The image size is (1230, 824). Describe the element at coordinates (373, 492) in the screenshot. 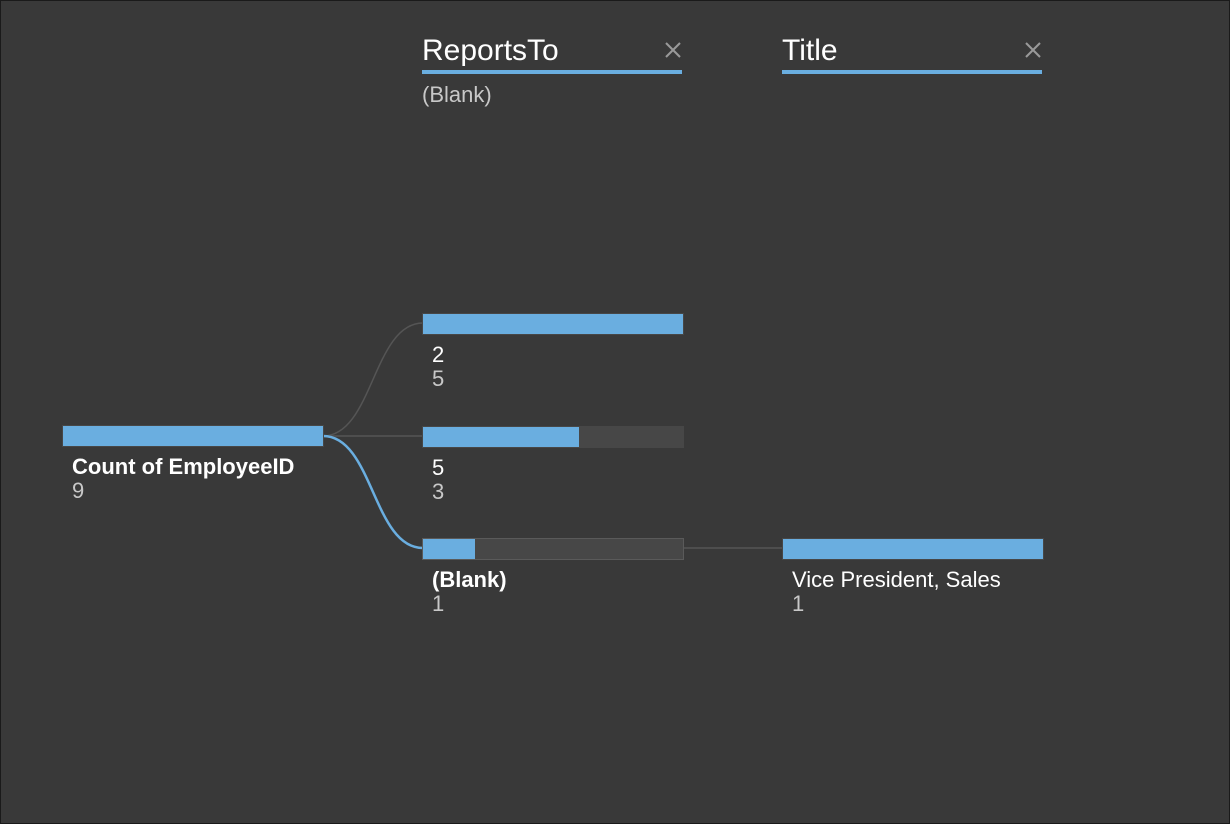

I see `connector-root-to-blank` at that location.